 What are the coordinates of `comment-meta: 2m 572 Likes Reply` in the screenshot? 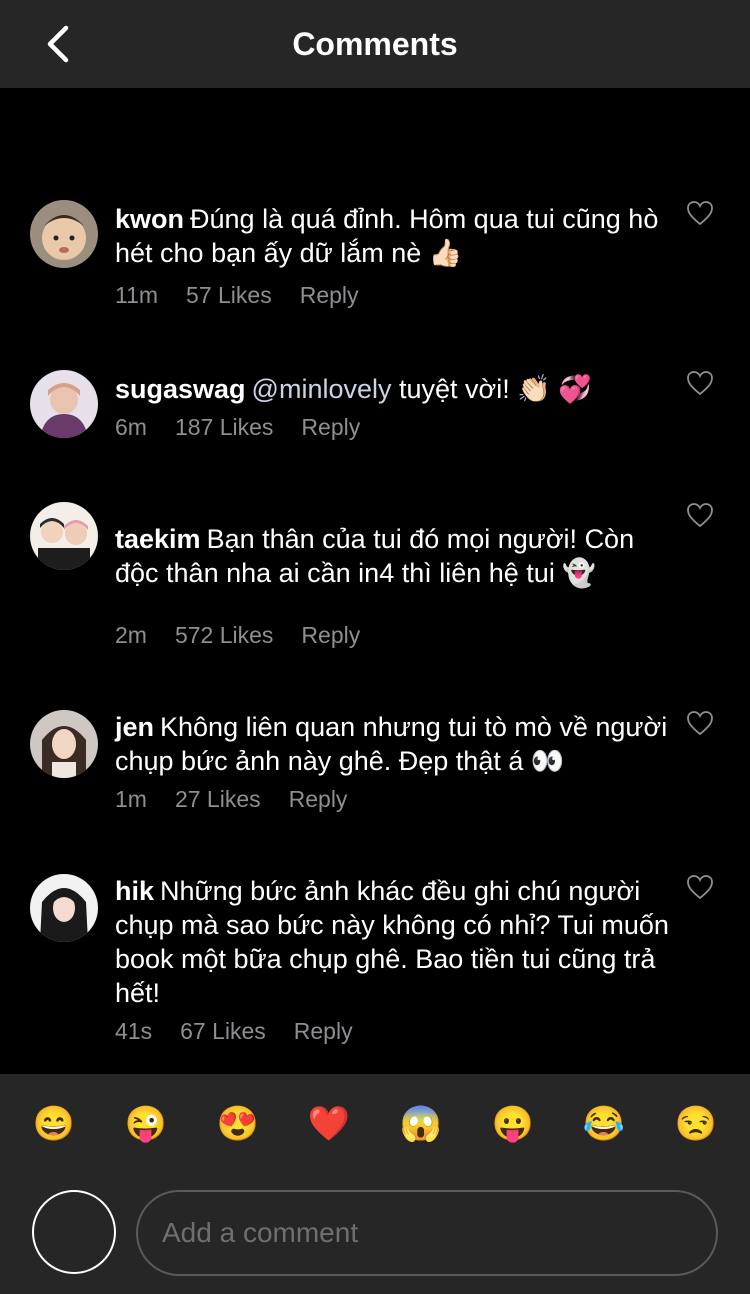 It's located at (237, 635).